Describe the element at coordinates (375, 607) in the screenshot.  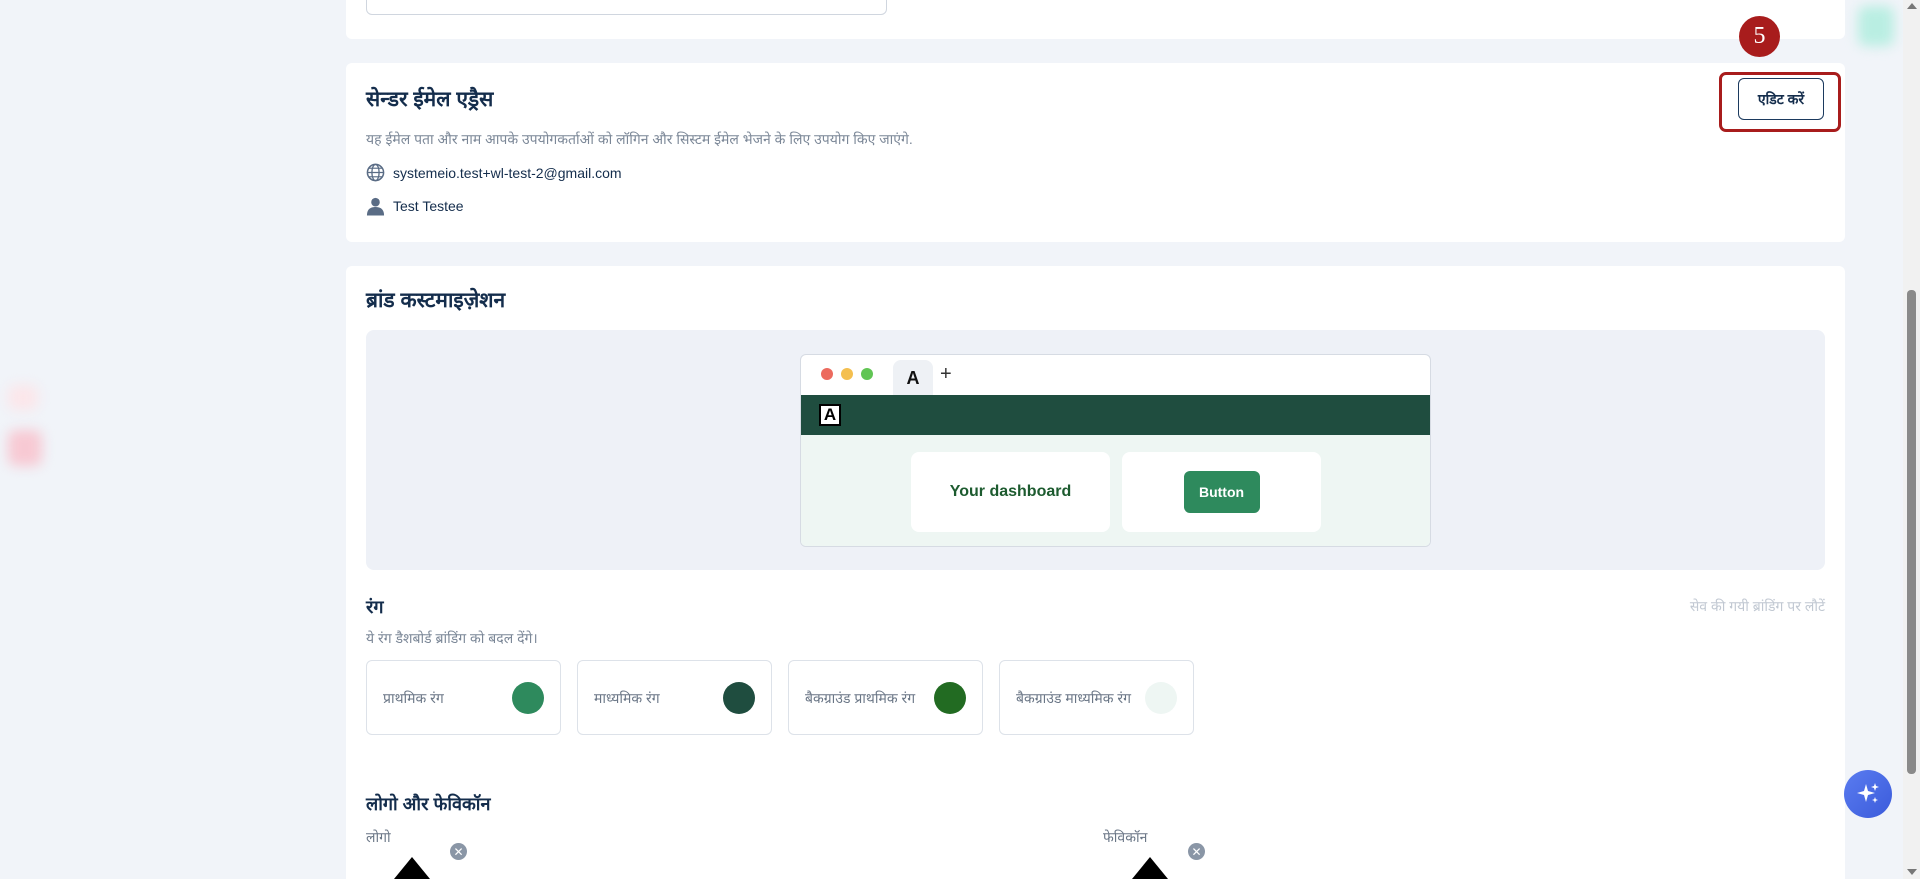
I see `colors-title: रंग` at that location.